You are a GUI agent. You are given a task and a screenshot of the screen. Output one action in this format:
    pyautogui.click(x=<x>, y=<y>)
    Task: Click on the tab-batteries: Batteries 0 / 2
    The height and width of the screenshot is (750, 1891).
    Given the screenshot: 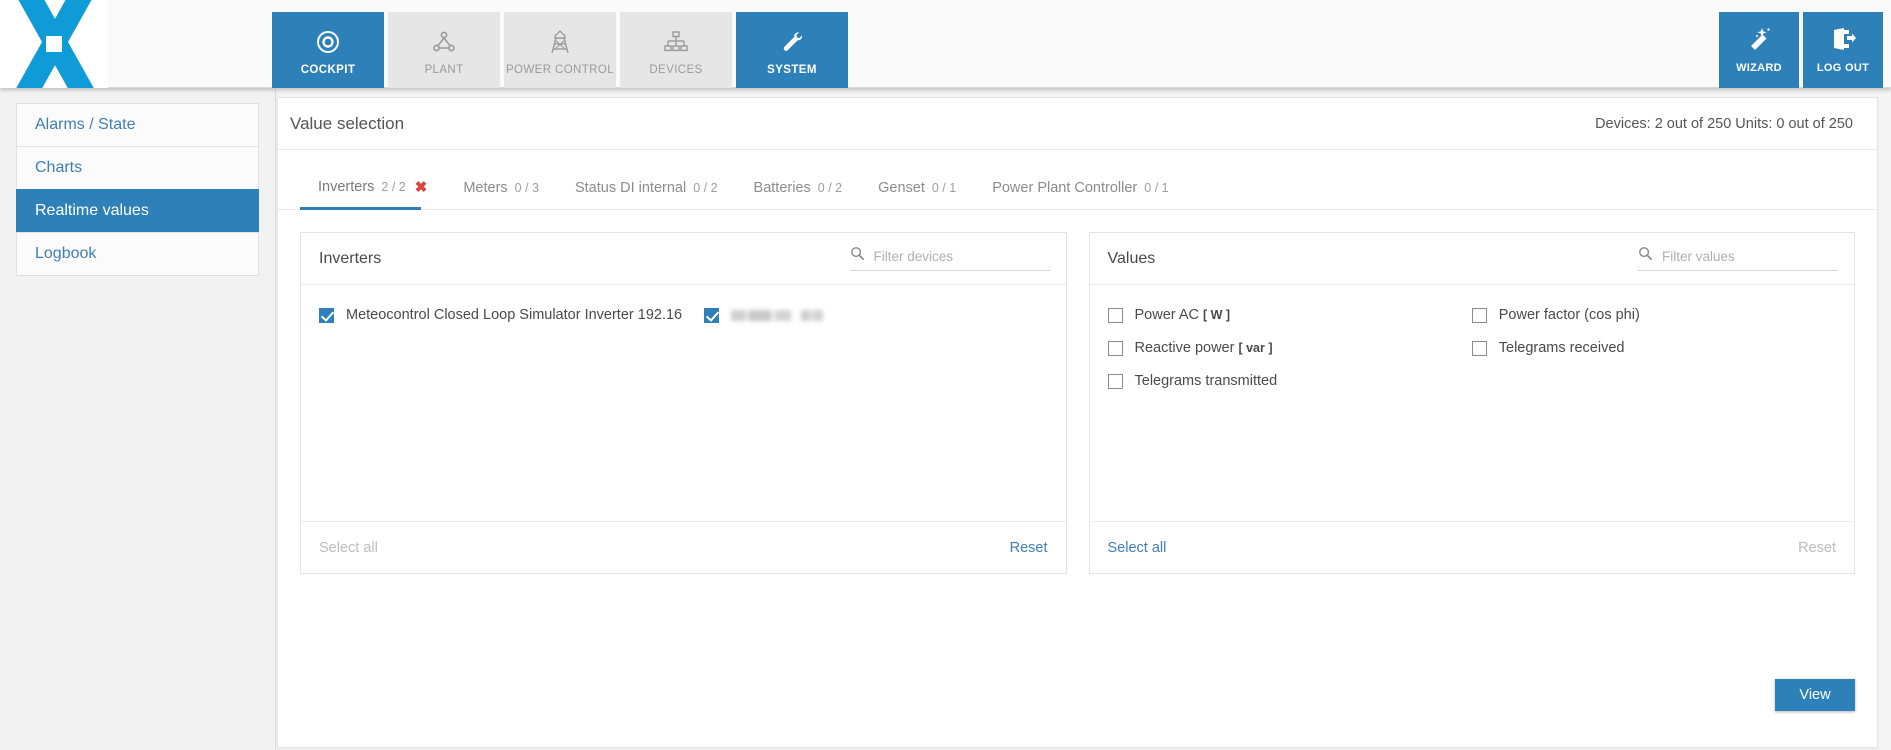 What is the action you would take?
    pyautogui.click(x=798, y=194)
    